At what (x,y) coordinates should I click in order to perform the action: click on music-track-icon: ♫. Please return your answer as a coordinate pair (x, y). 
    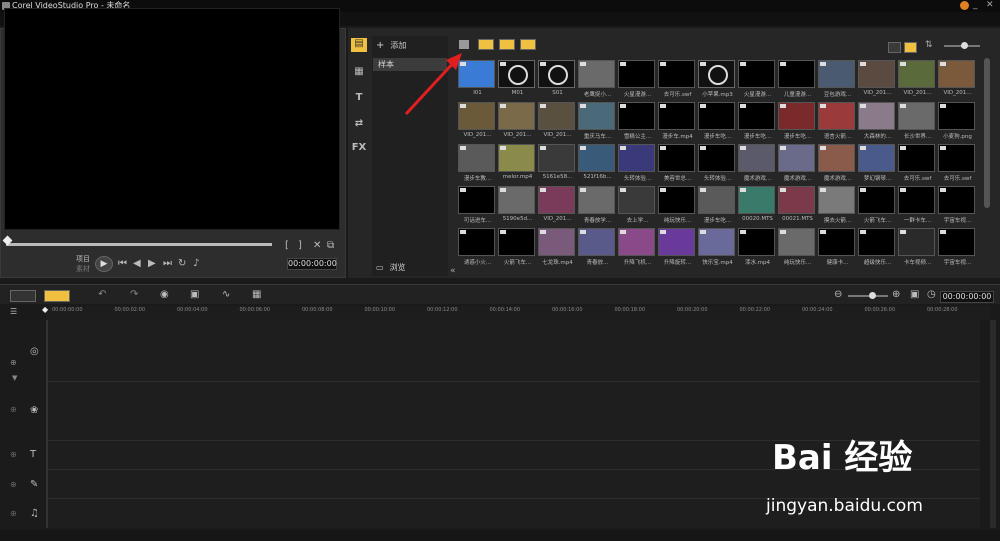
    Looking at the image, I should click on (34, 513).